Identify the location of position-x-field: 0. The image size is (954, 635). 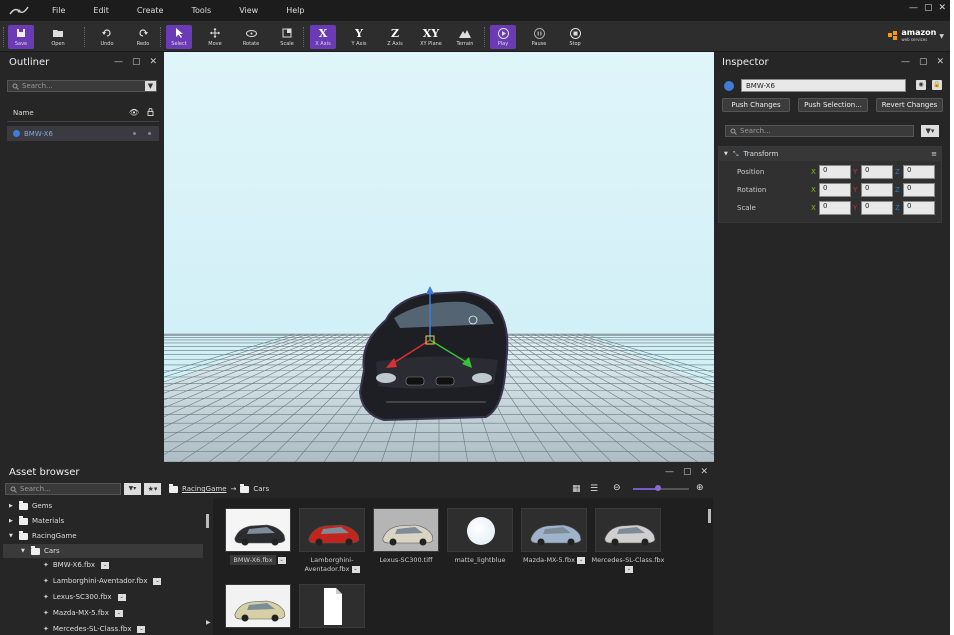
(835, 172).